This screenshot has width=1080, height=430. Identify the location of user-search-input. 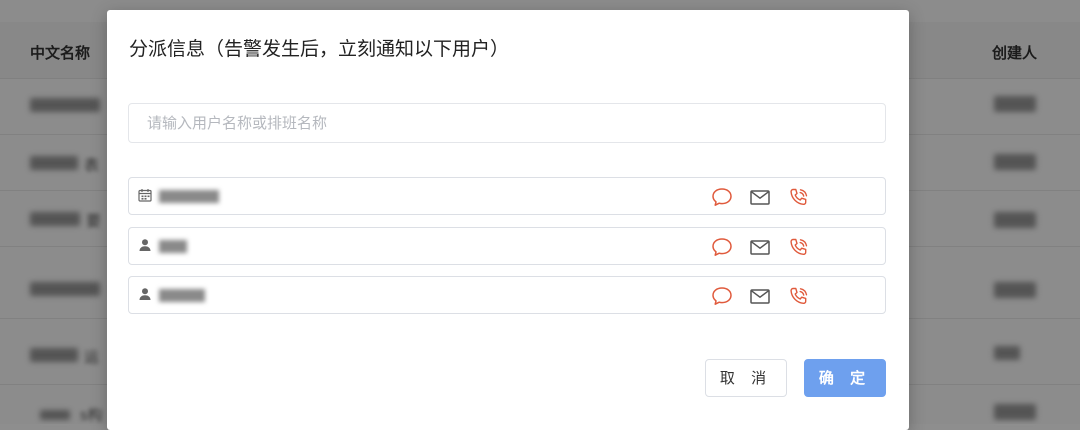
(507, 123).